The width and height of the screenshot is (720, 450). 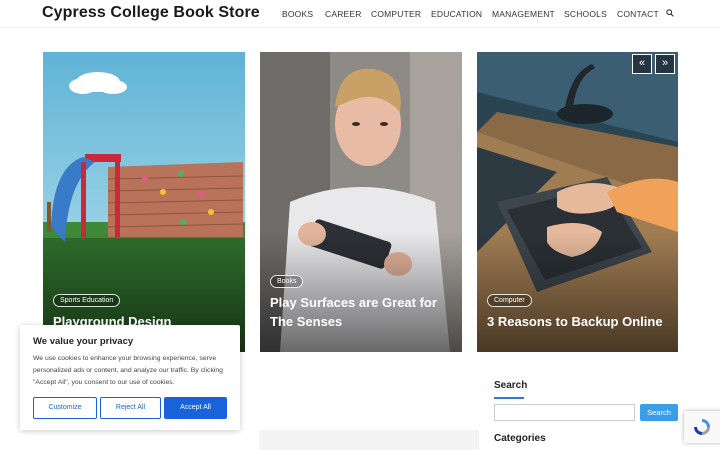 I want to click on nav-item-books: BOOKS, so click(x=297, y=14).